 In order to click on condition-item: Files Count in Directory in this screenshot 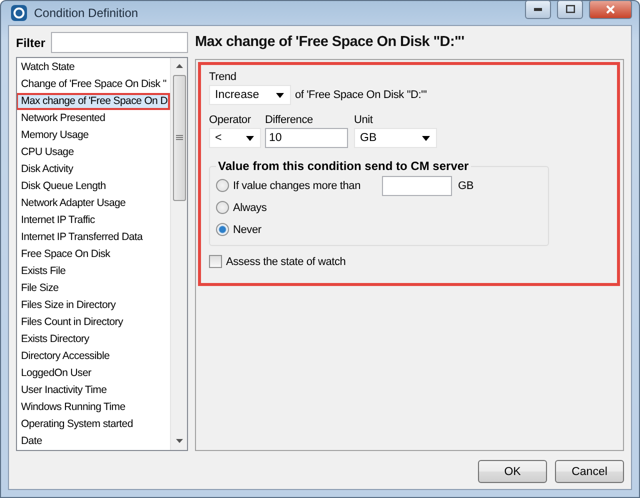, I will do `click(93, 322)`.